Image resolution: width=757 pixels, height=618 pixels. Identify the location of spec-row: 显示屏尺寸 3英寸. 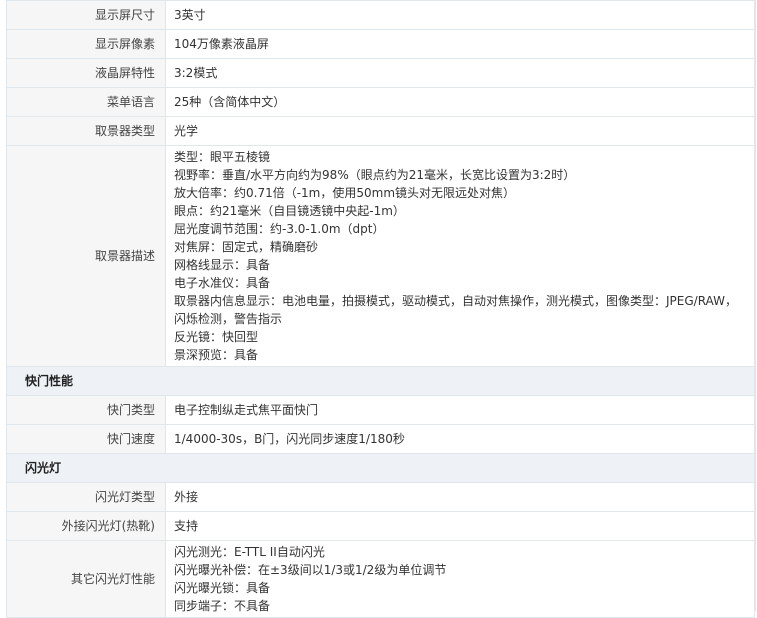
(380, 15).